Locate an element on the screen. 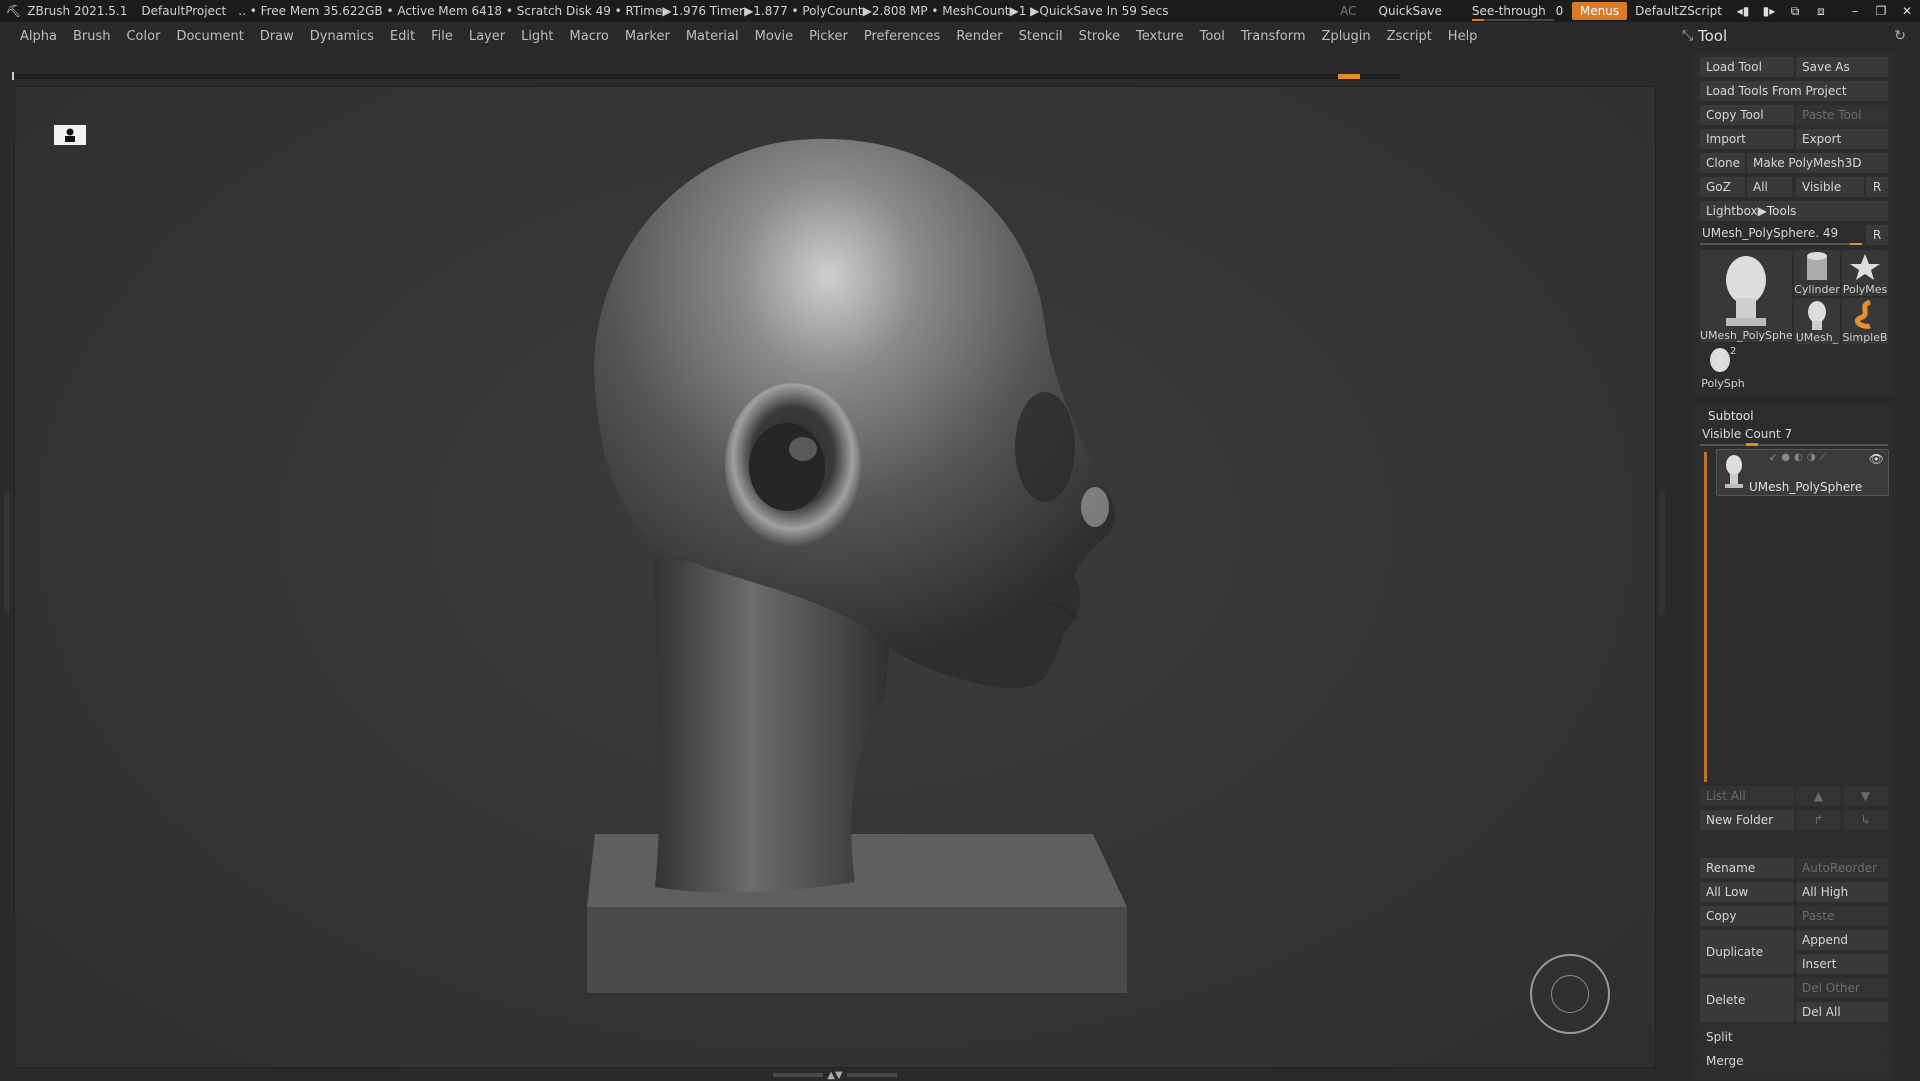 The height and width of the screenshot is (1081, 1920). menu-material: Material is located at coordinates (712, 36).